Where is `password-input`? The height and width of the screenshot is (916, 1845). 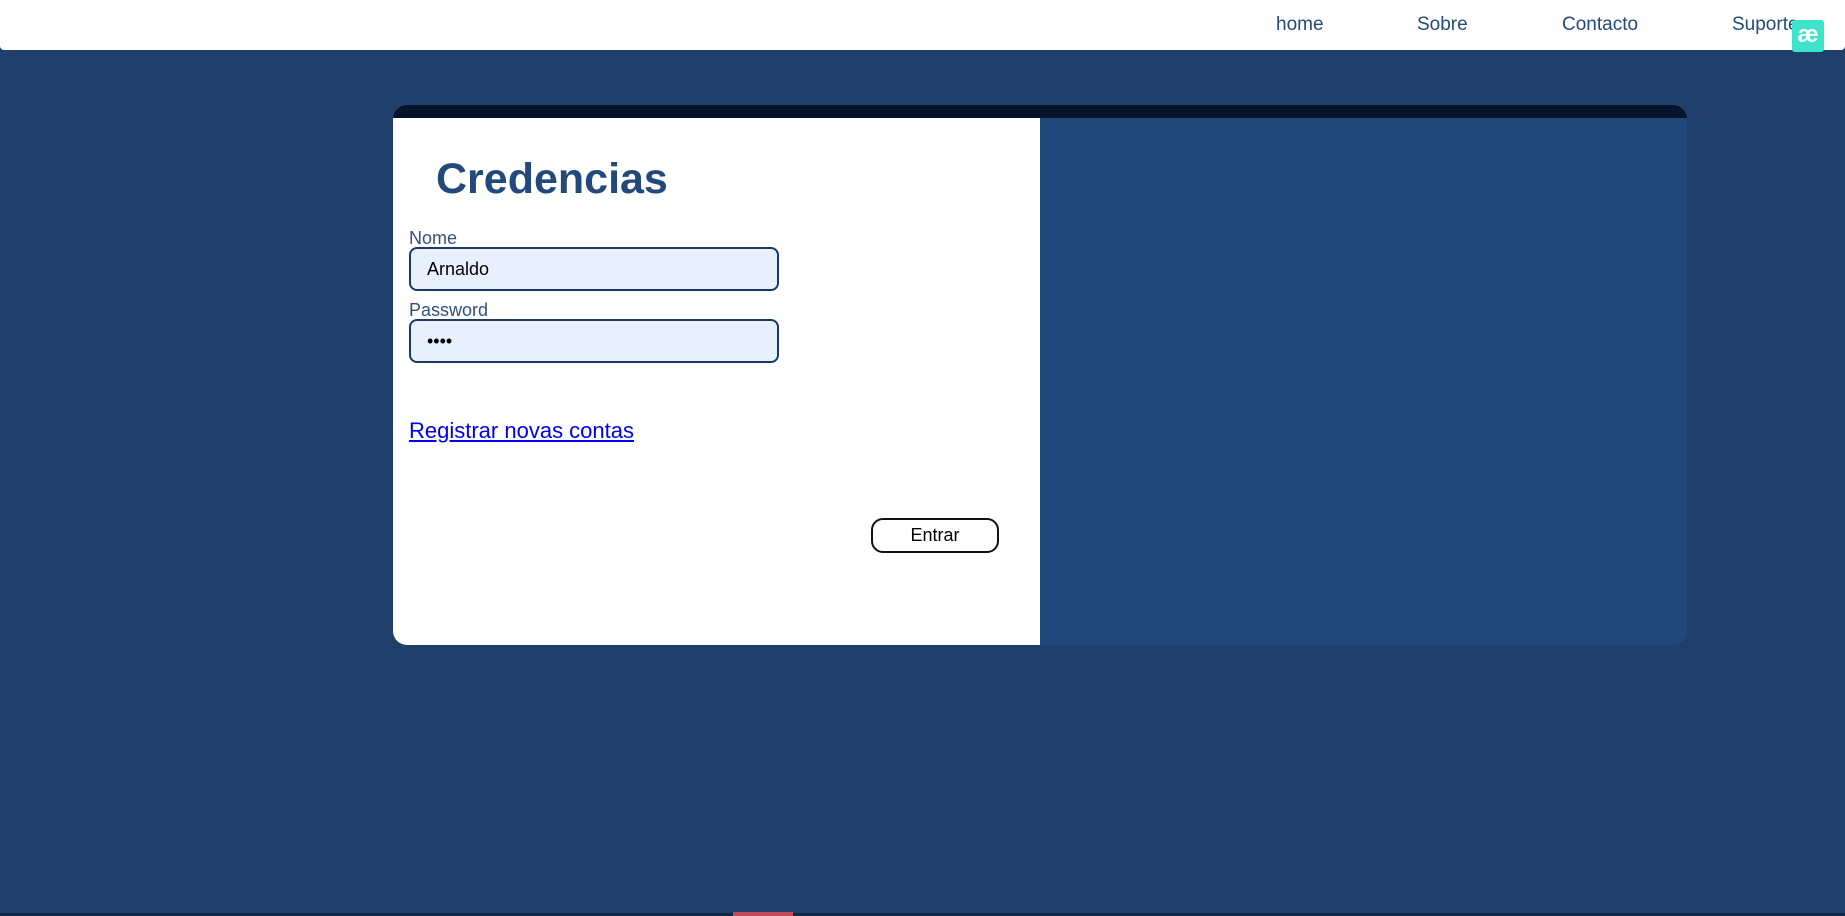
password-input is located at coordinates (594, 341).